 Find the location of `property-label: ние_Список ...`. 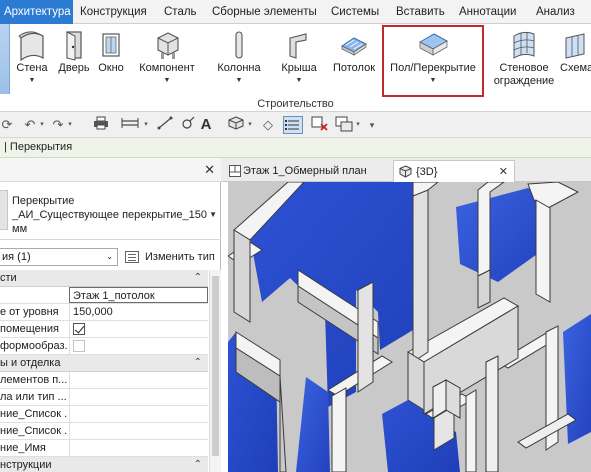

property-label: ние_Список ... is located at coordinates (34, 414).